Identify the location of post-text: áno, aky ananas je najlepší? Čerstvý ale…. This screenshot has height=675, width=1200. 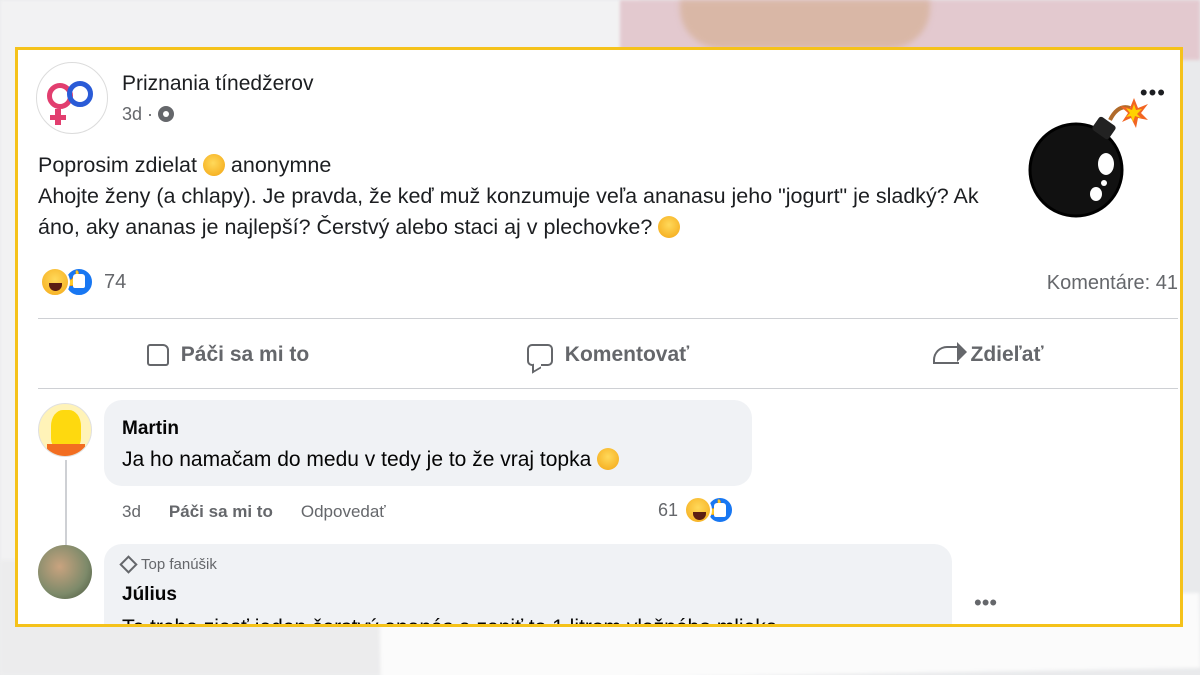
(345, 227).